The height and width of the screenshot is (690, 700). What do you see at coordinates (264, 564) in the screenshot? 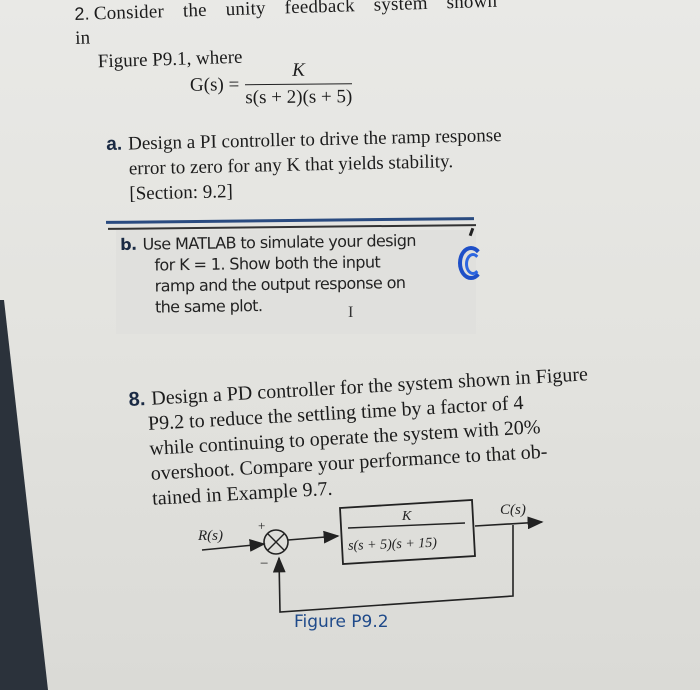
I see `minus-sign: −` at bounding box center [264, 564].